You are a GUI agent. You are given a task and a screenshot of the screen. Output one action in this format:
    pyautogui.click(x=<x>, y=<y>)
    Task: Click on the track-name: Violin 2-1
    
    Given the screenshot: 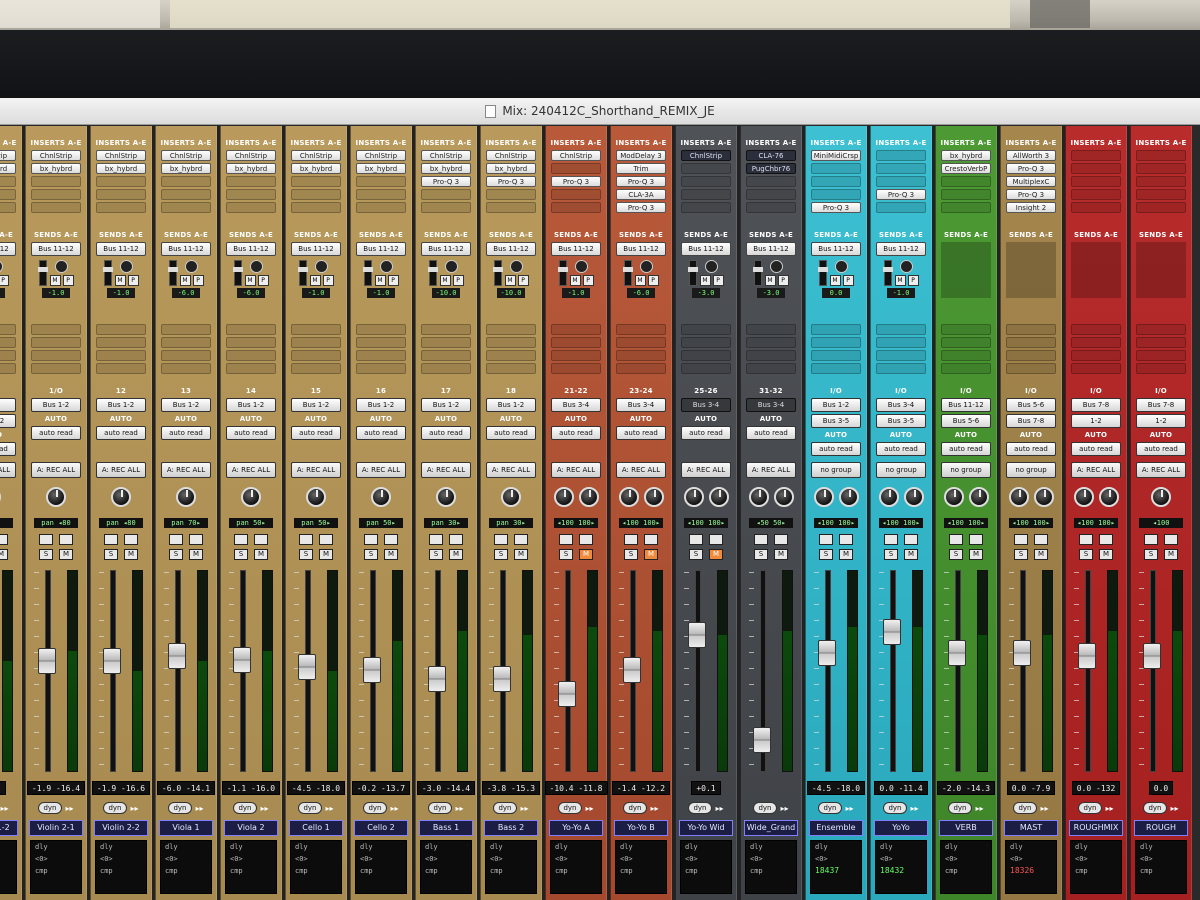 What is the action you would take?
    pyautogui.click(x=56, y=828)
    